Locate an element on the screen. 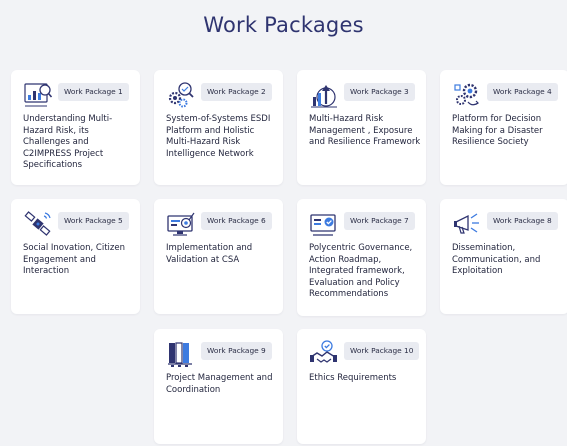  work-package-description: Project Management and Coordination is located at coordinates (219, 384).